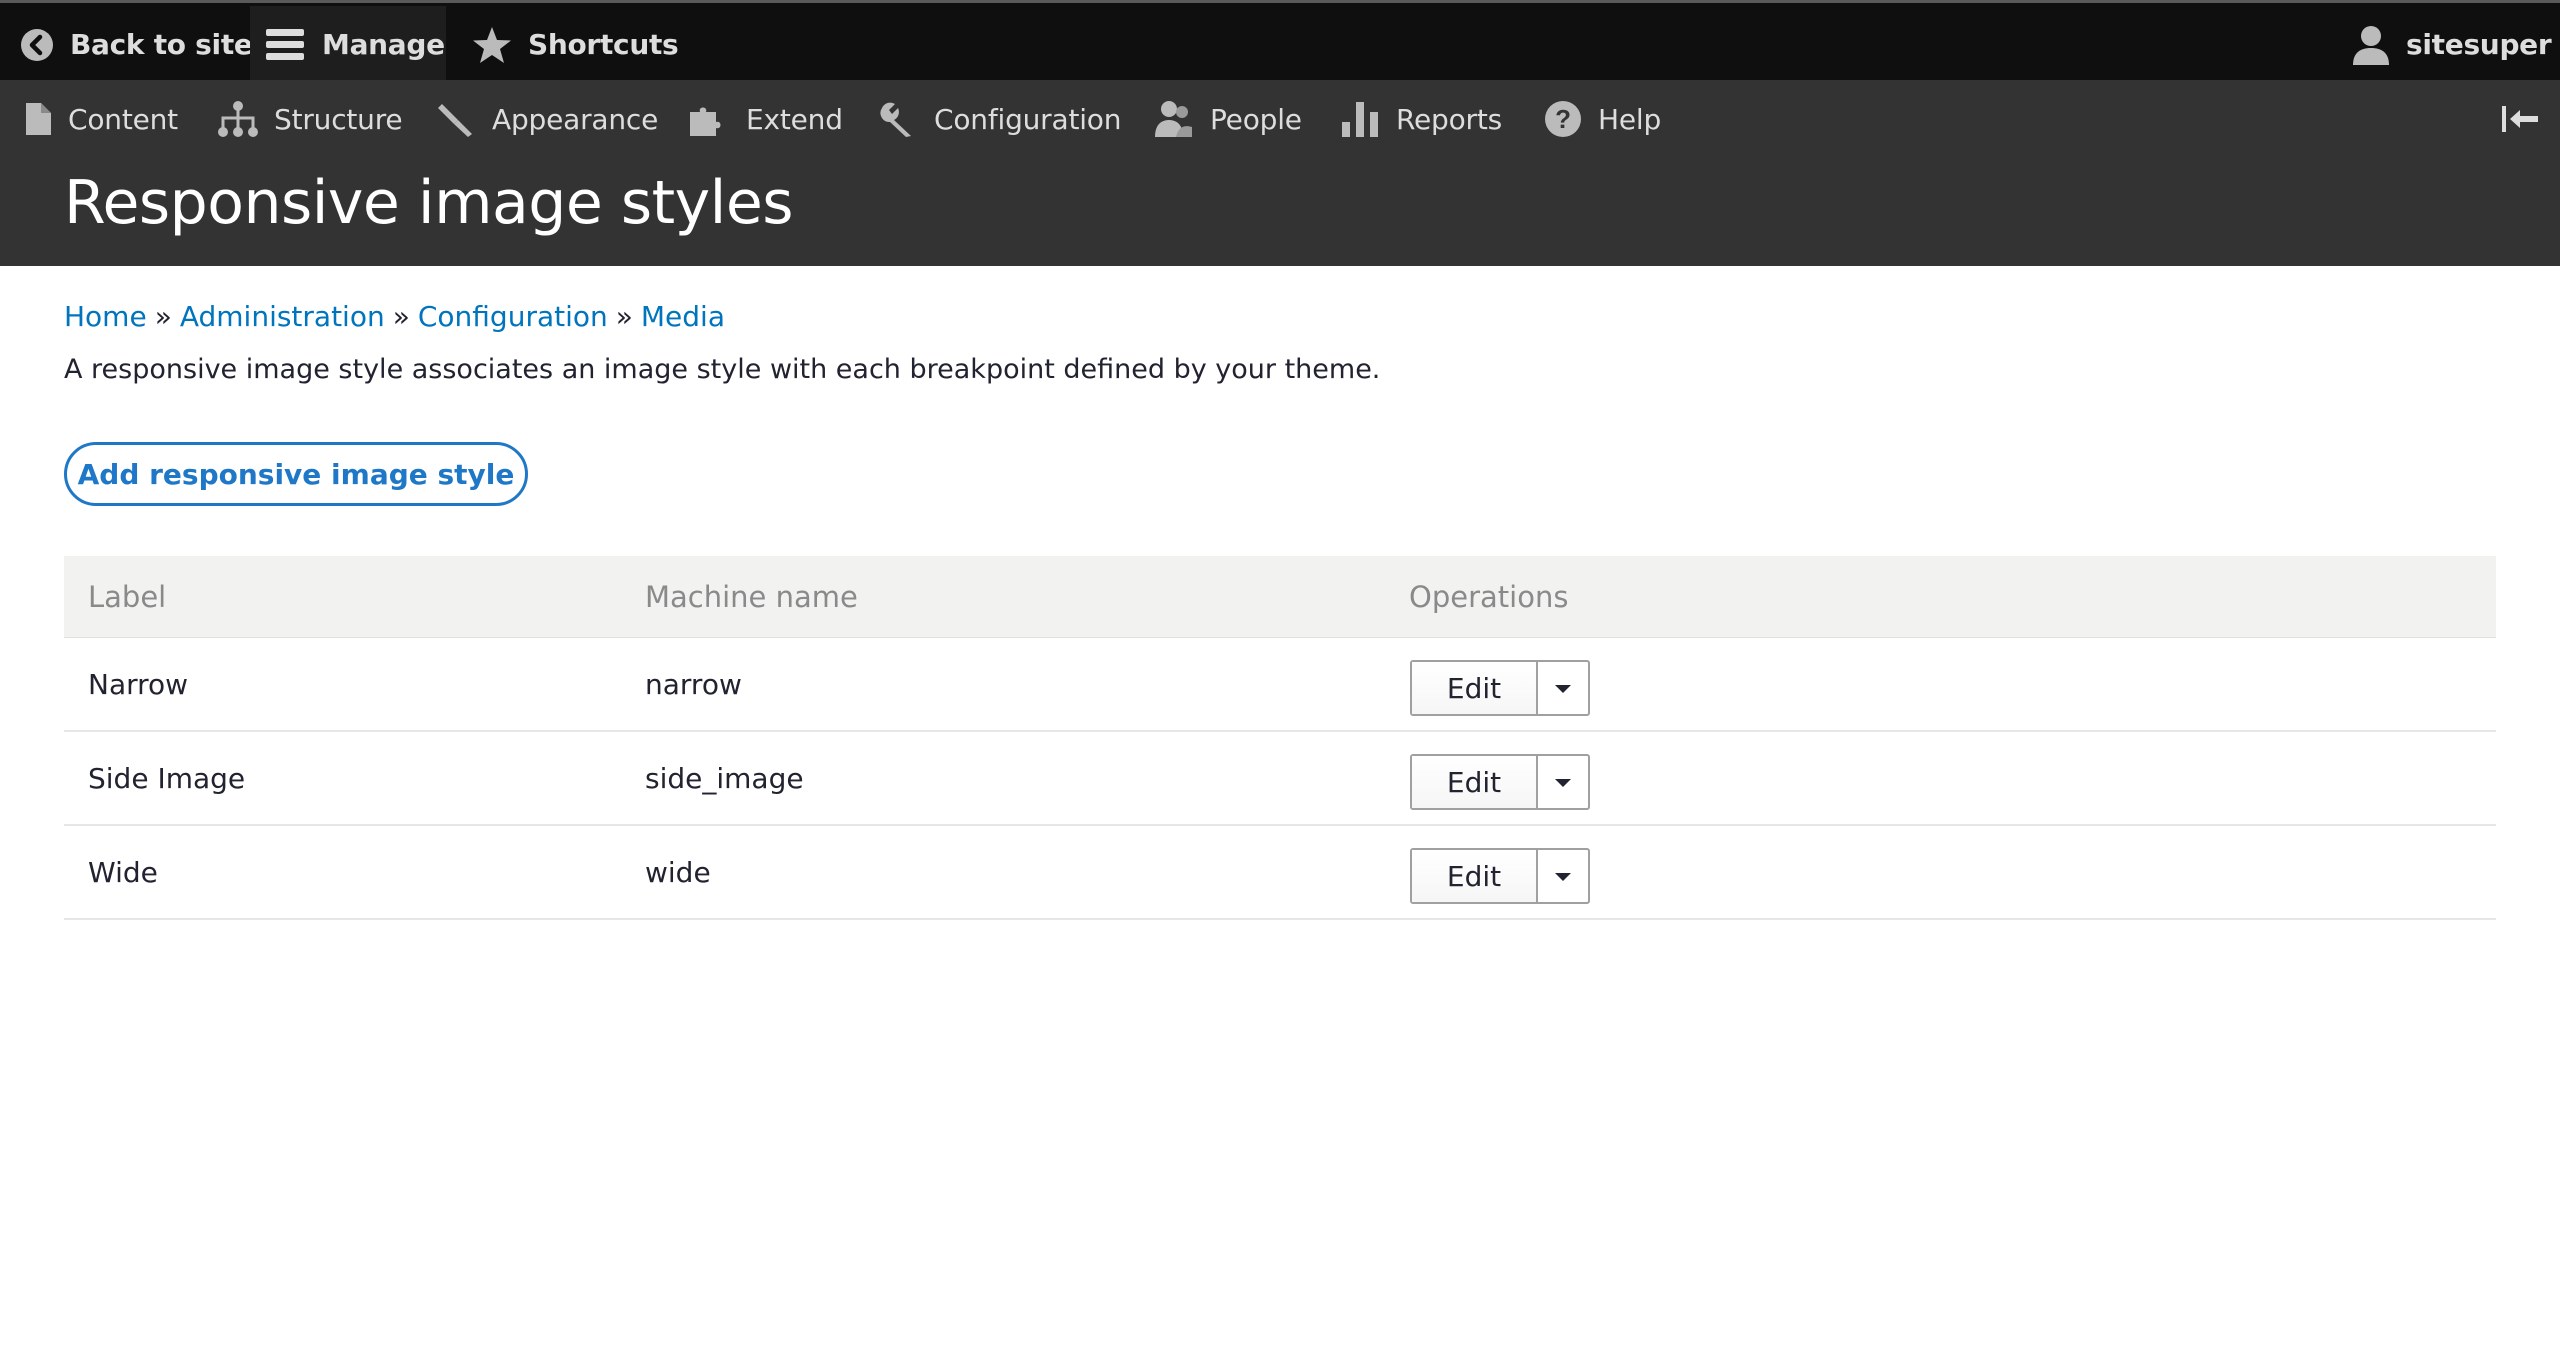 This screenshot has width=2560, height=1364. Describe the element at coordinates (1280, 779) in the screenshot. I see `table-row: Side Image side_image Edit` at that location.